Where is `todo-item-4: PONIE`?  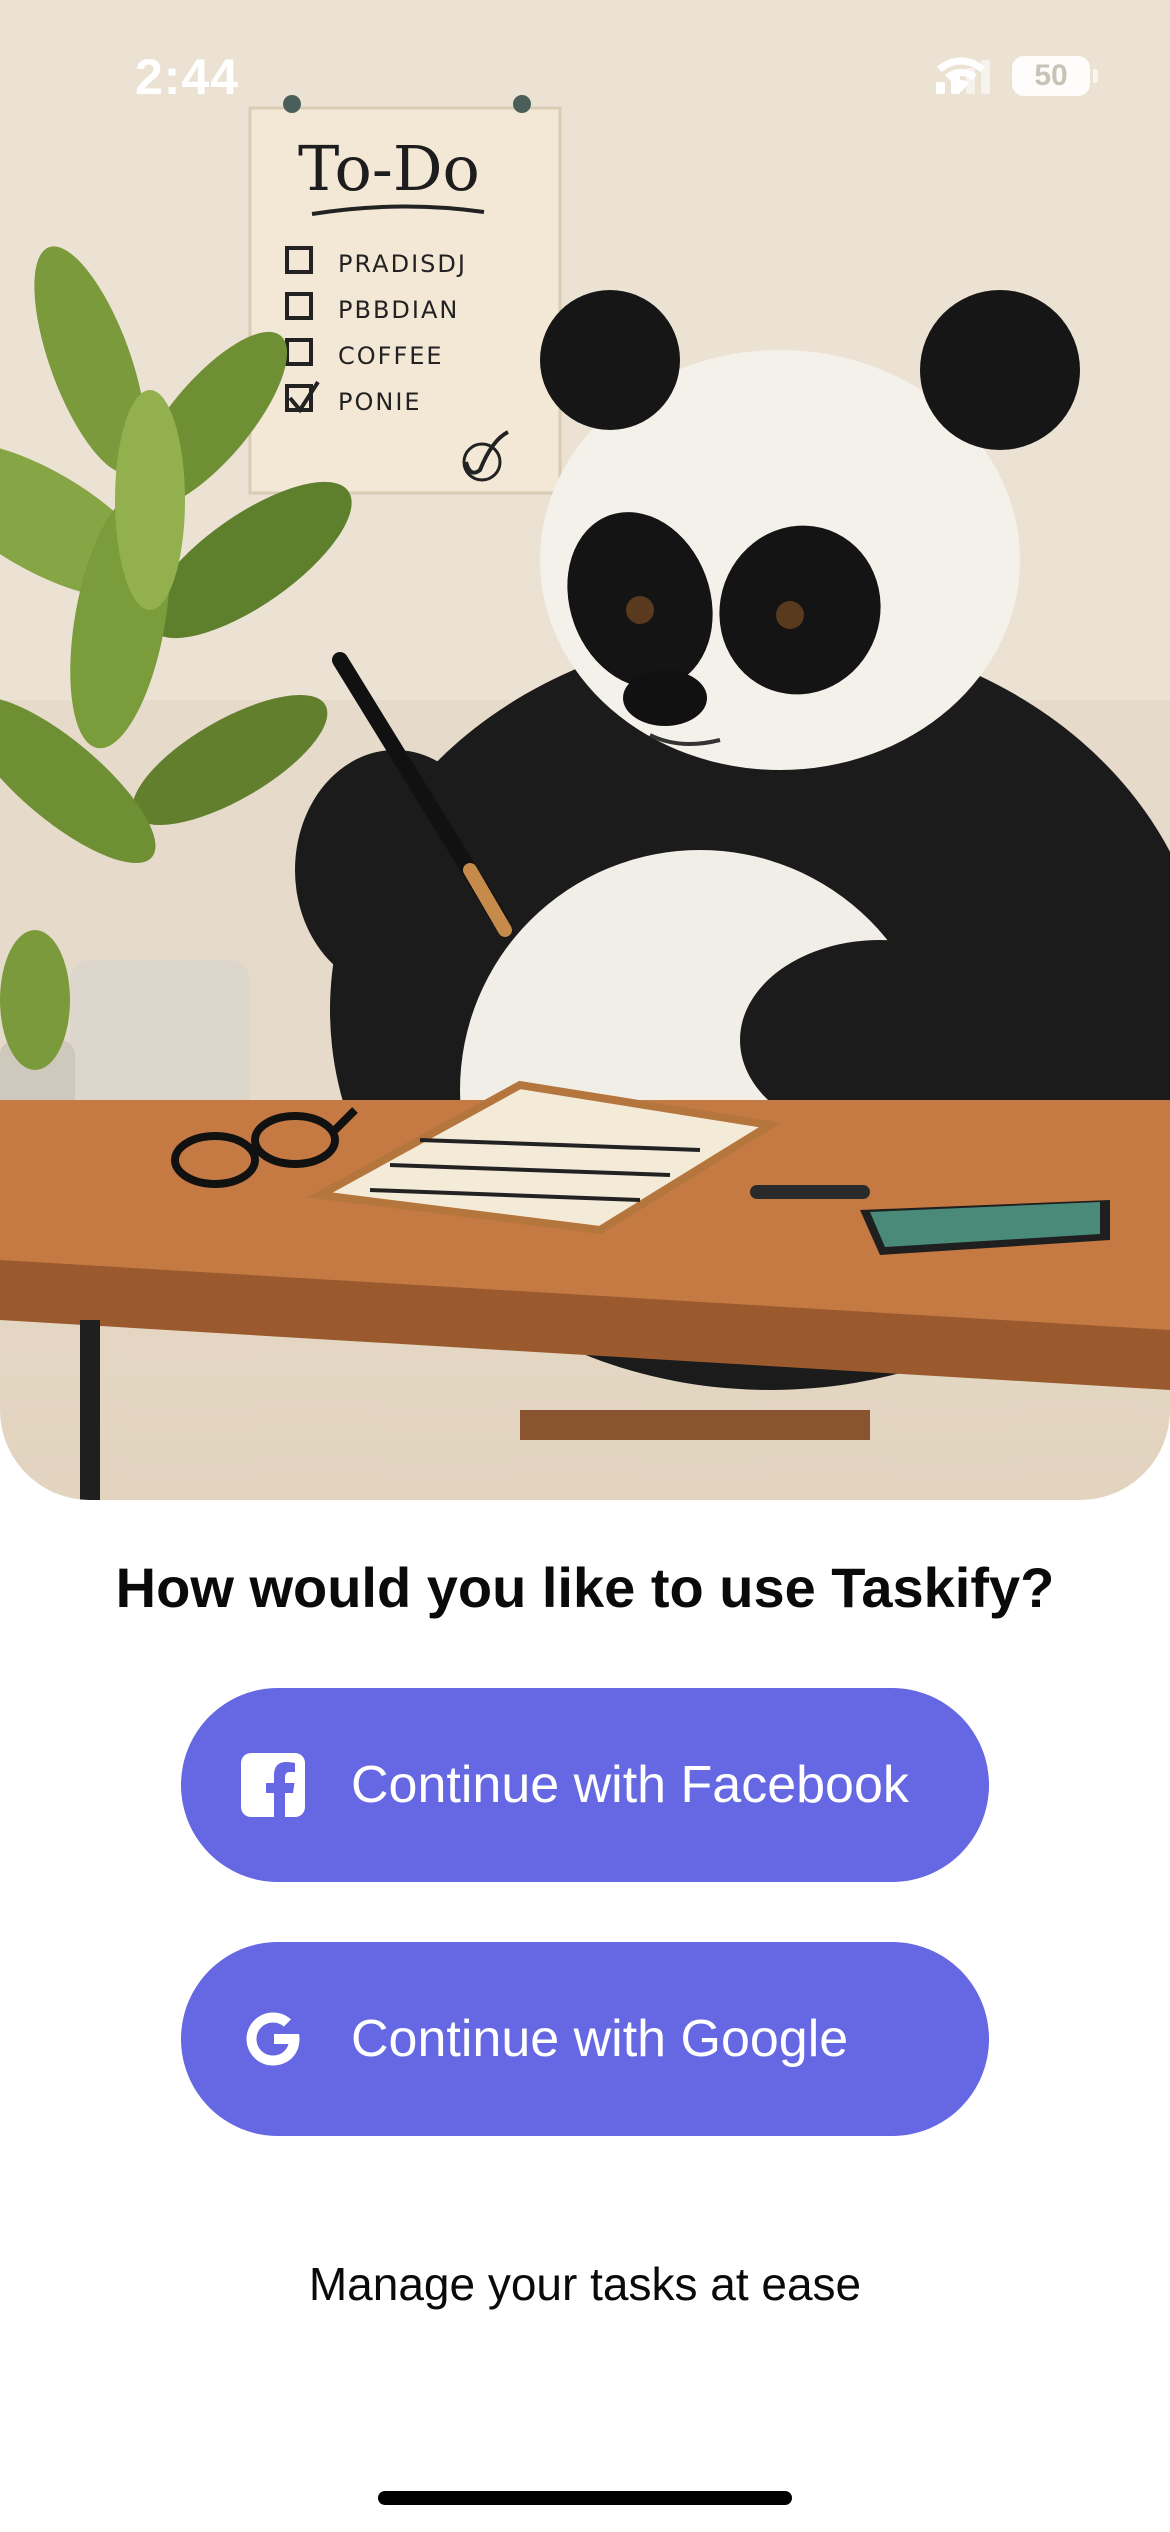
todo-item-4: PONIE is located at coordinates (380, 402).